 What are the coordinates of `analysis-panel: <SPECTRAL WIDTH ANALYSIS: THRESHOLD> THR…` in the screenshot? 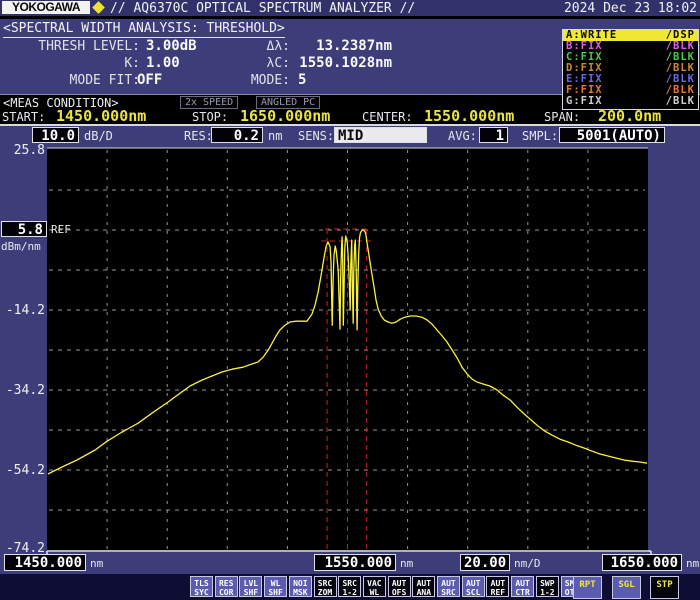 It's located at (280, 56).